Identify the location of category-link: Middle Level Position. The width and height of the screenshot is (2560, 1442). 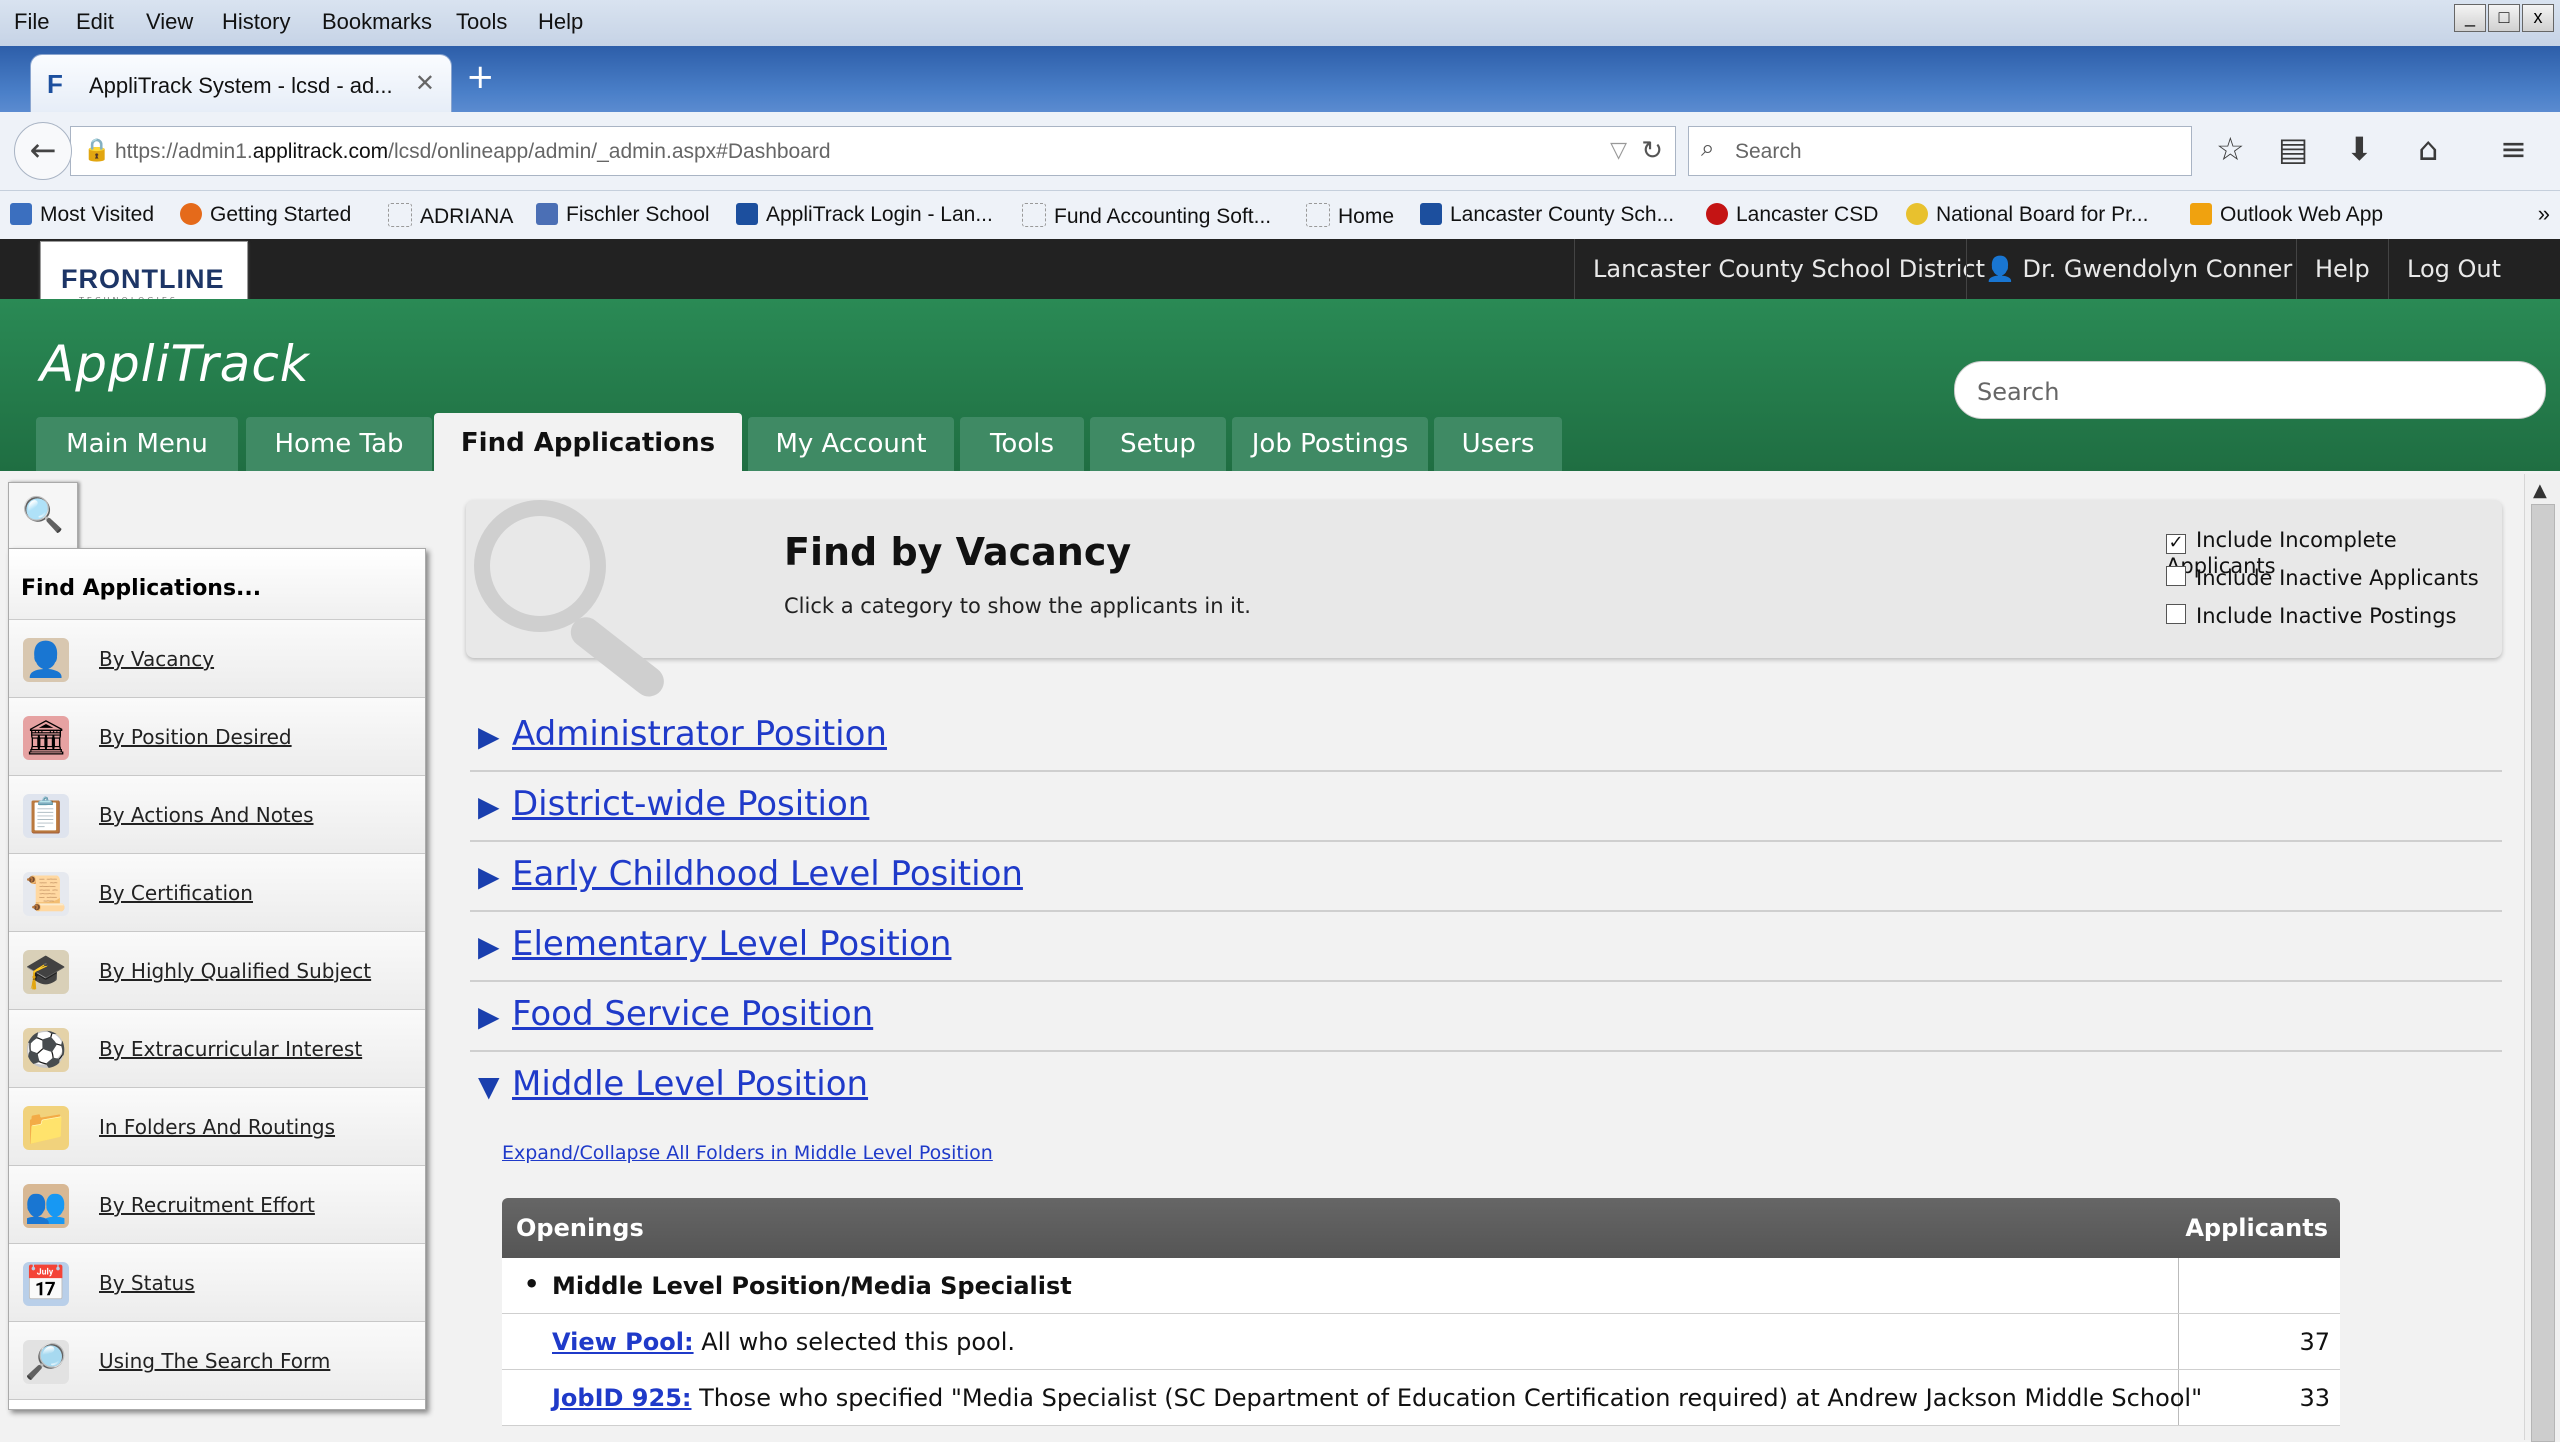
(690, 1084).